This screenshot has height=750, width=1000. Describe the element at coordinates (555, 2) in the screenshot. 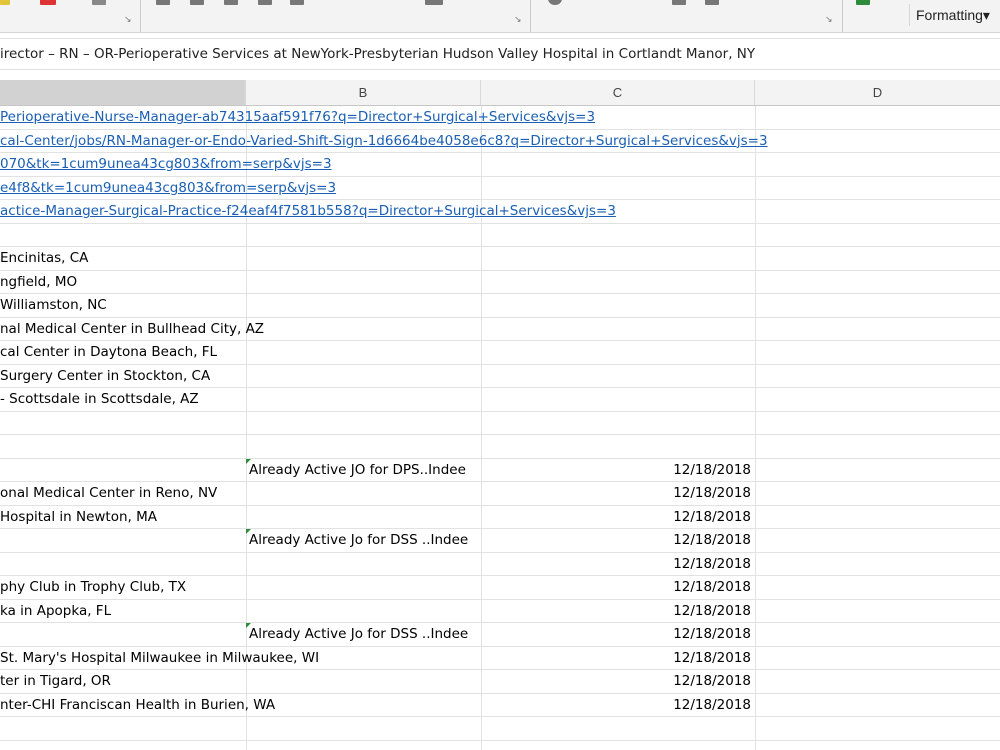

I see `currency-icon` at that location.